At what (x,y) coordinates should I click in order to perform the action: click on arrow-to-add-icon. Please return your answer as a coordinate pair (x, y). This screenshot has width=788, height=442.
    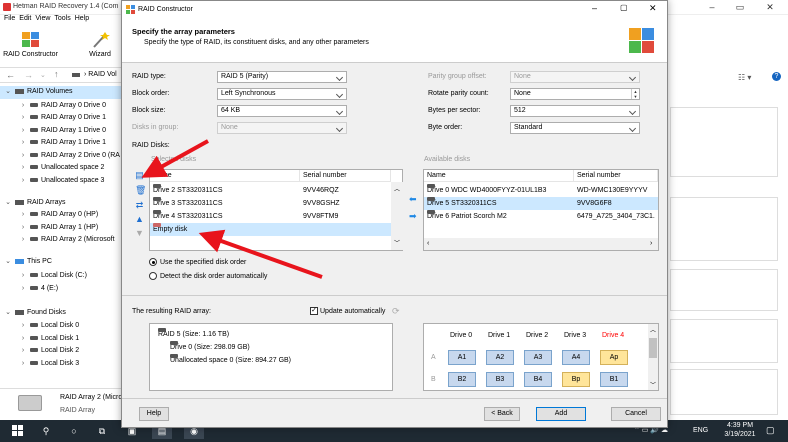
    Looking at the image, I should click on (175, 158).